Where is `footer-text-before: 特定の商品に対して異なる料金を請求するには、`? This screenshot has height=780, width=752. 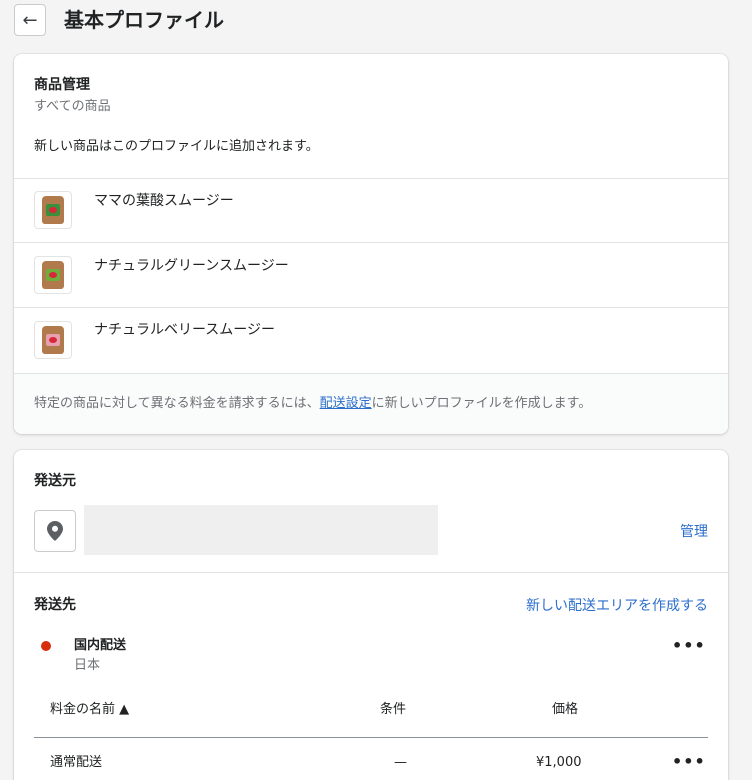 footer-text-before: 特定の商品に対して異なる料金を請求するには、 is located at coordinates (177, 403).